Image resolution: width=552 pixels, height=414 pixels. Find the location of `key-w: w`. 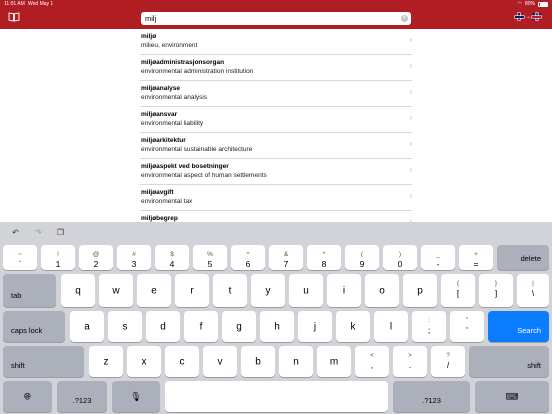

key-w: w is located at coordinates (116, 290).